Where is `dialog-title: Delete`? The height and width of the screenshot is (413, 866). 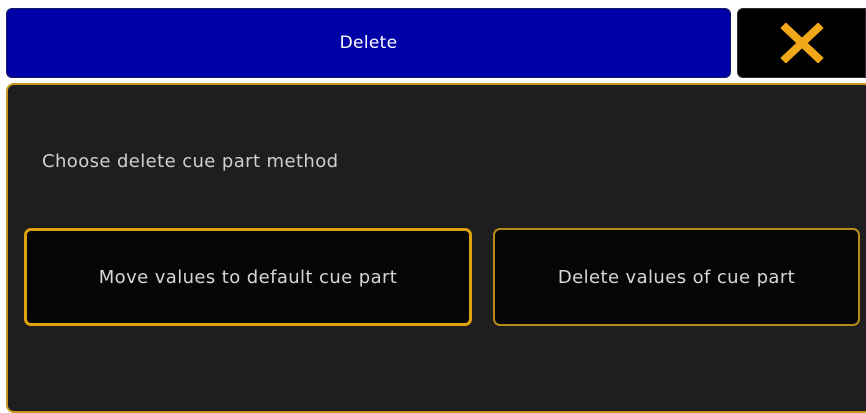 dialog-title: Delete is located at coordinates (368, 43).